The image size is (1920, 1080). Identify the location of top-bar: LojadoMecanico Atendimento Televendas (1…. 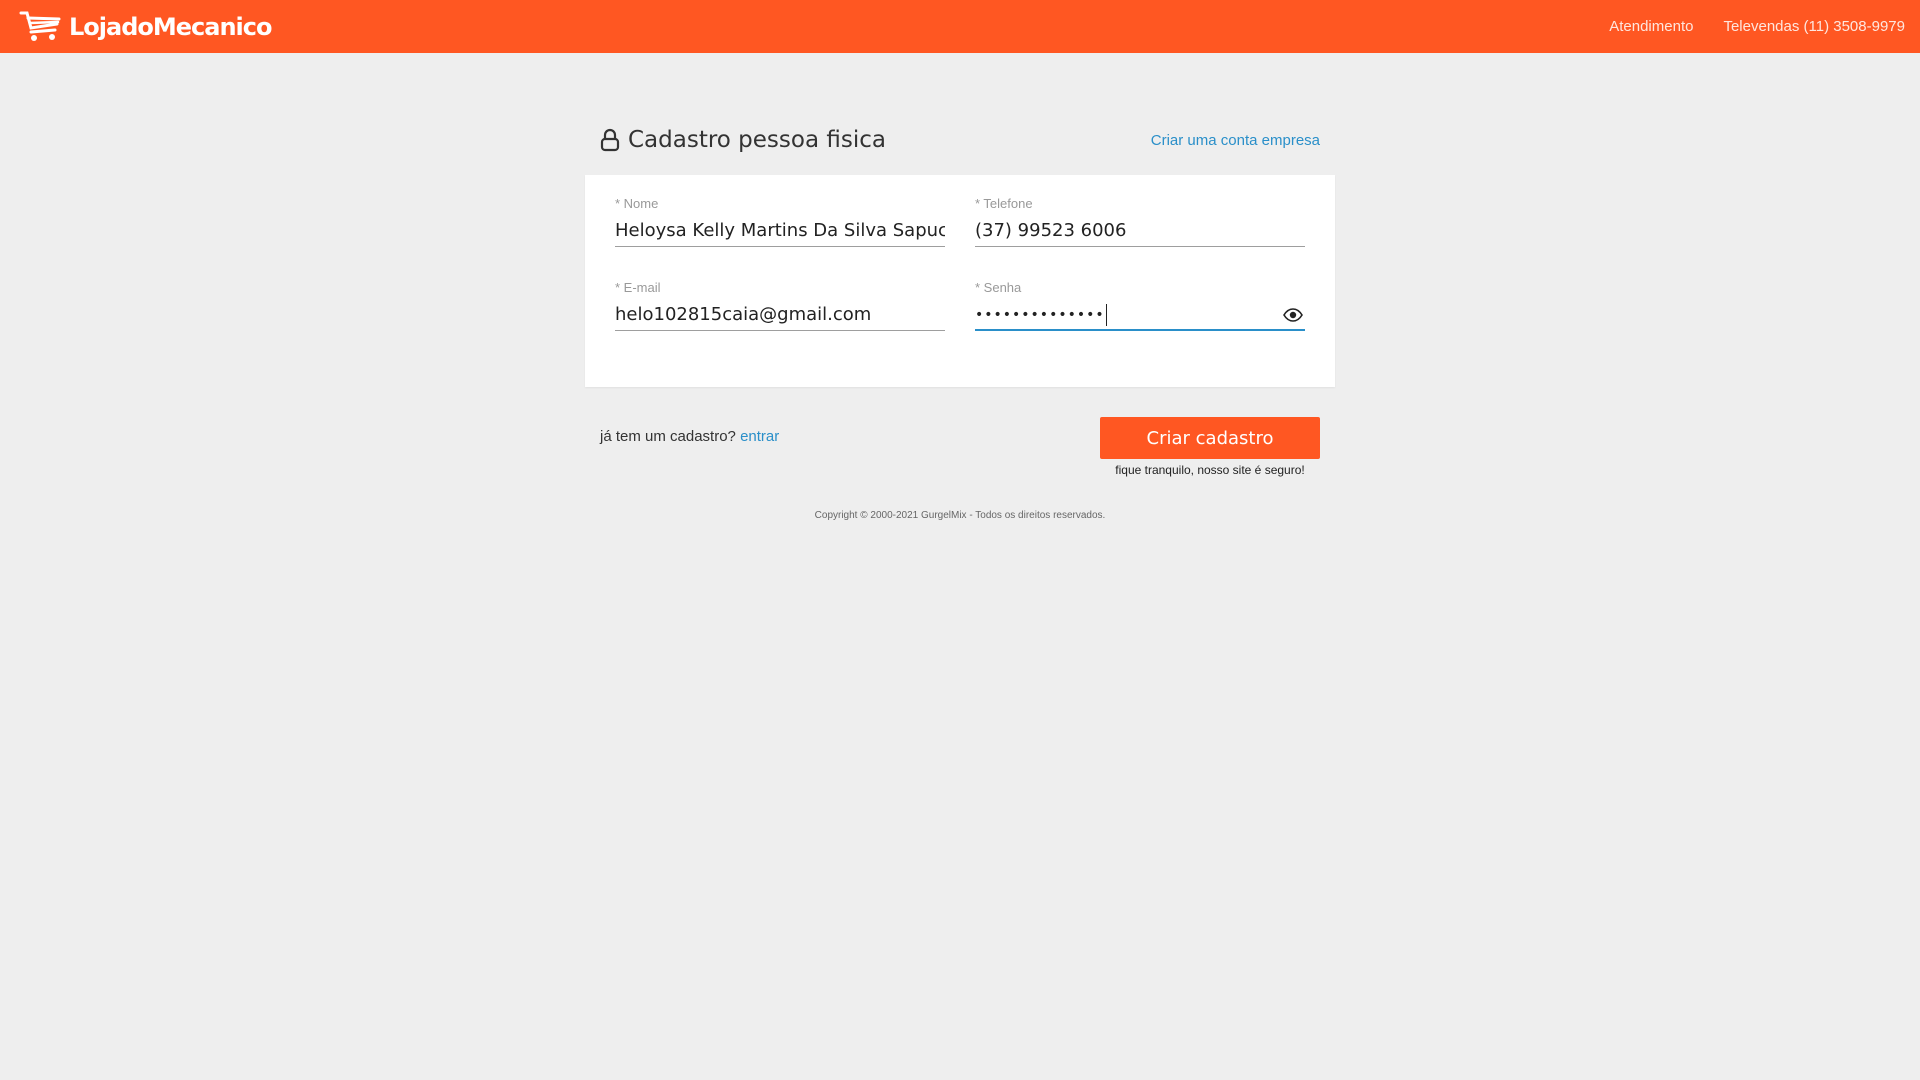
(960, 26).